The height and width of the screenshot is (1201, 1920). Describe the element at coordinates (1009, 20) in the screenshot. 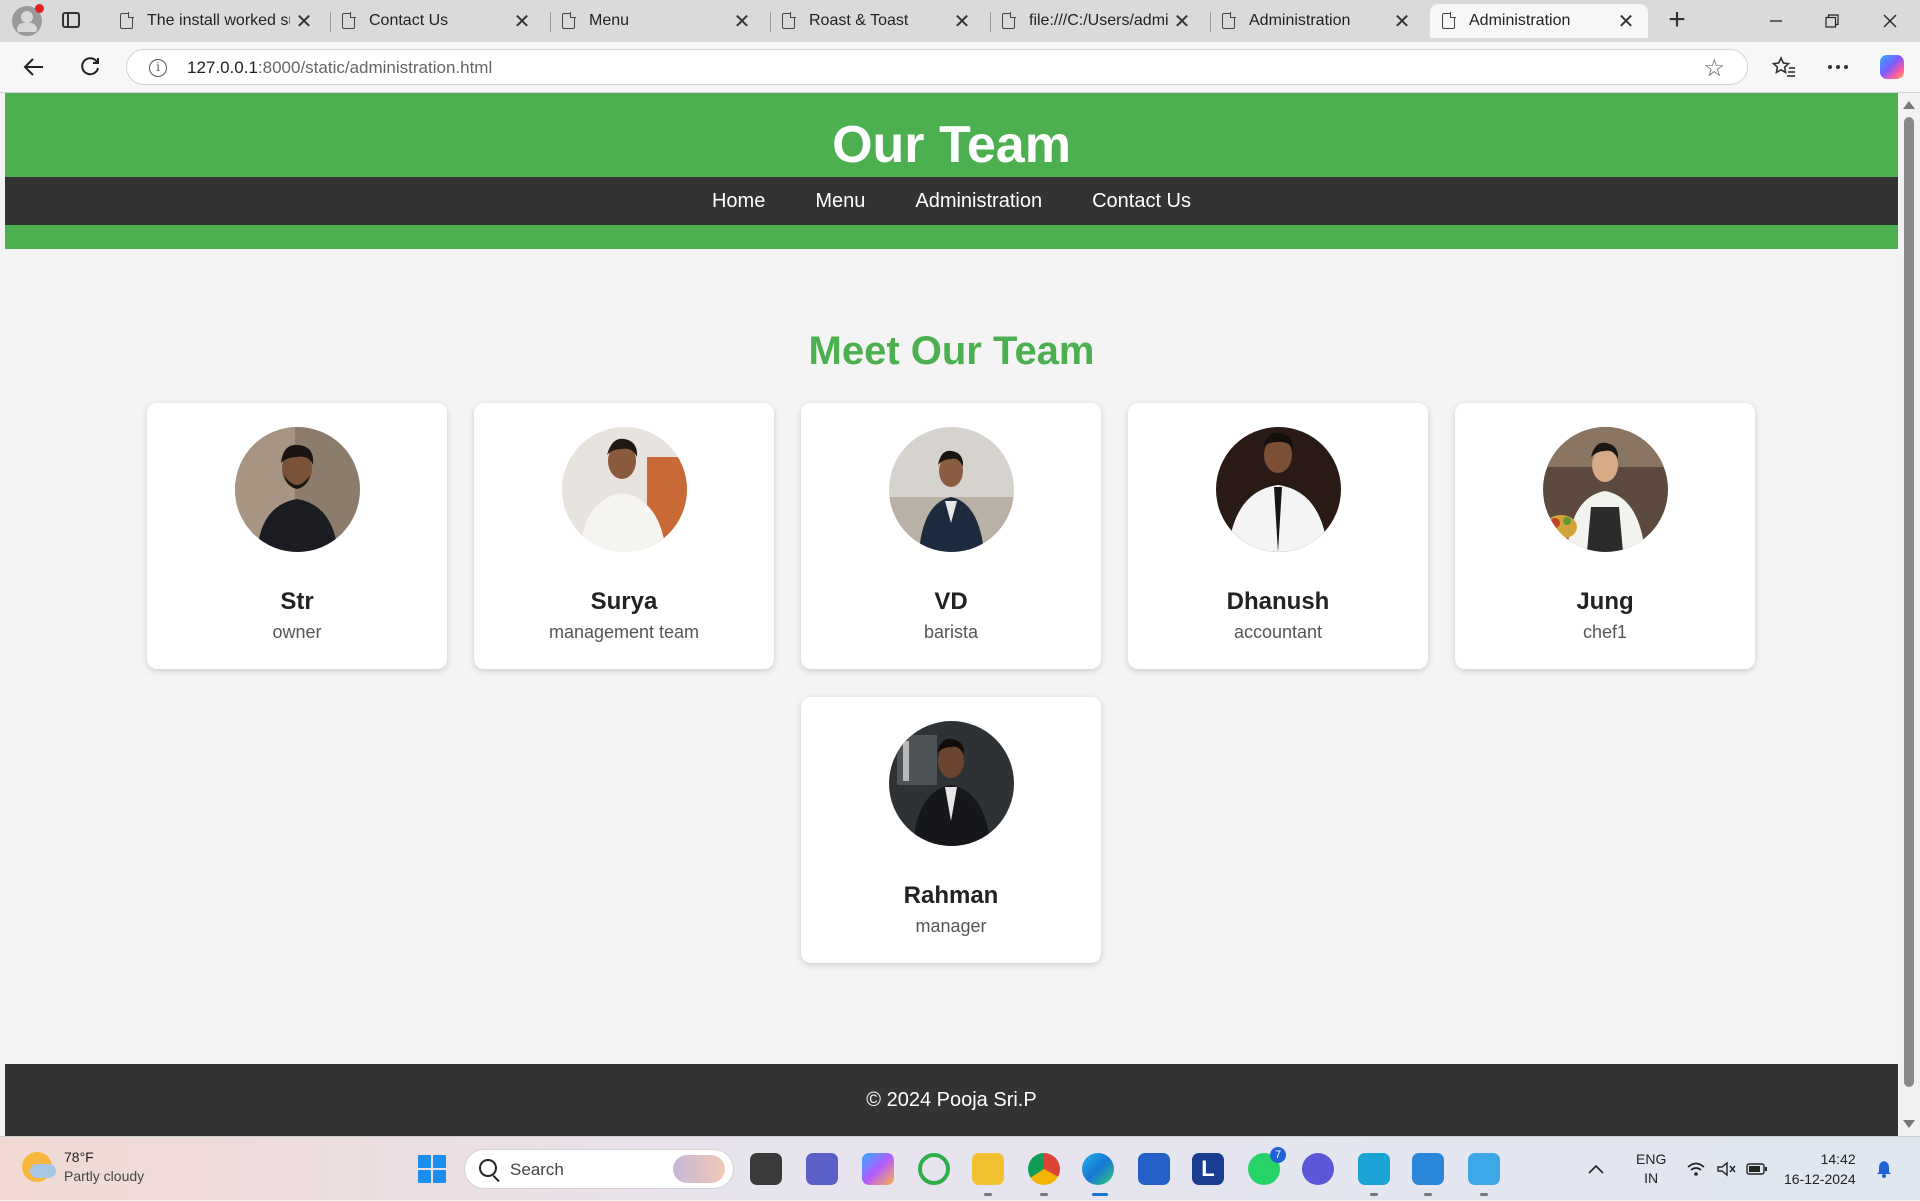

I see `file-blocked-icon` at that location.